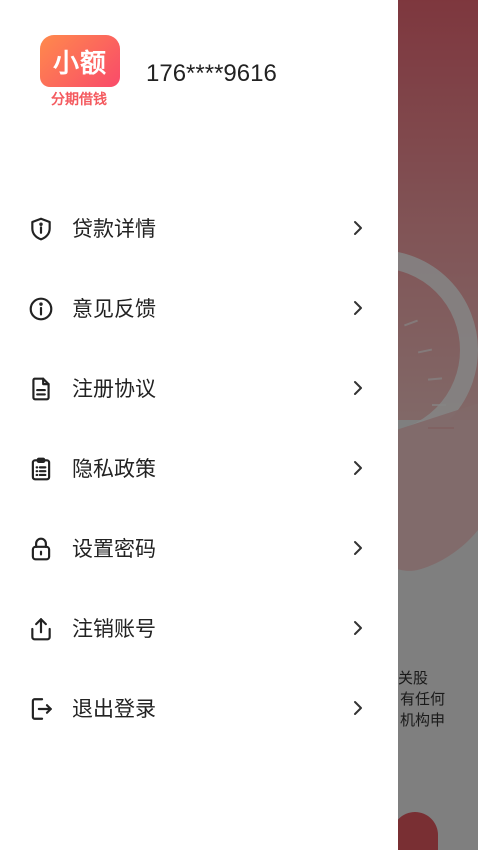 Image resolution: width=478 pixels, height=850 pixels. Describe the element at coordinates (79, 99) in the screenshot. I see `app-logo-sub: 分期借钱` at that location.